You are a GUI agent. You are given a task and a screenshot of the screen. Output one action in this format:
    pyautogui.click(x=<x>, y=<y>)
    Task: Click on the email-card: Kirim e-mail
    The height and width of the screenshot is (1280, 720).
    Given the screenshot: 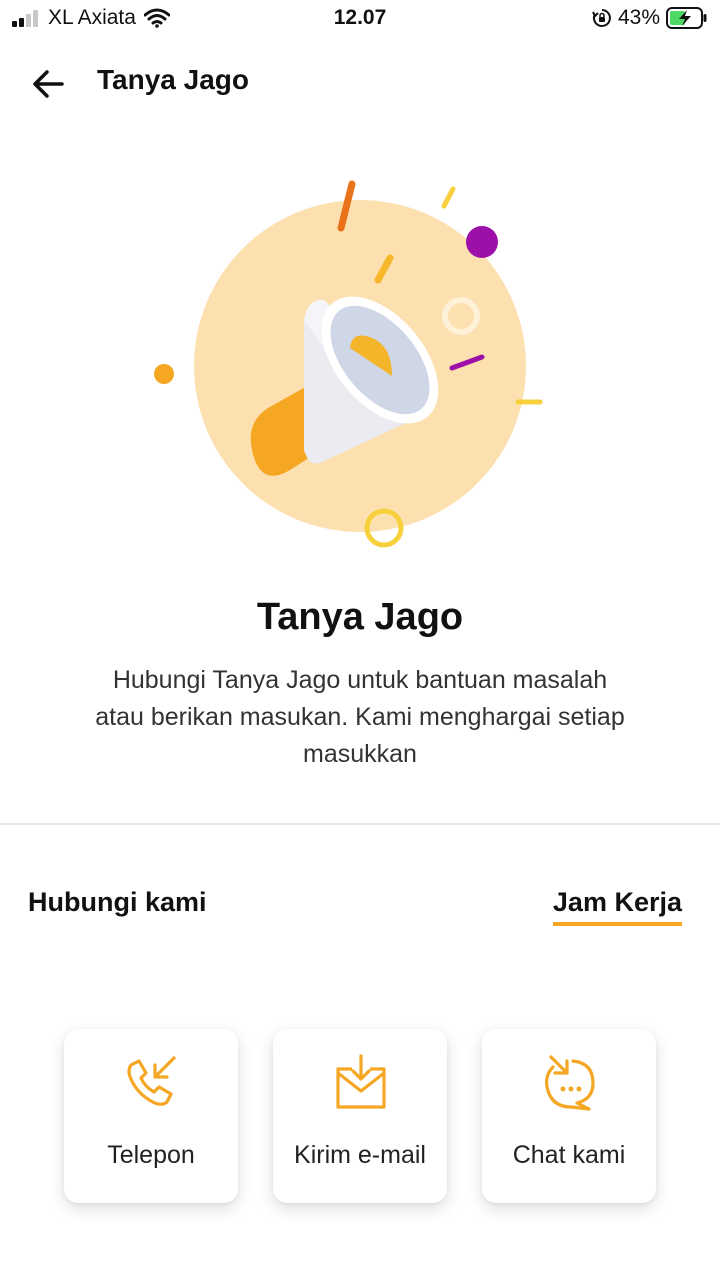 What is the action you would take?
    pyautogui.click(x=360, y=1116)
    